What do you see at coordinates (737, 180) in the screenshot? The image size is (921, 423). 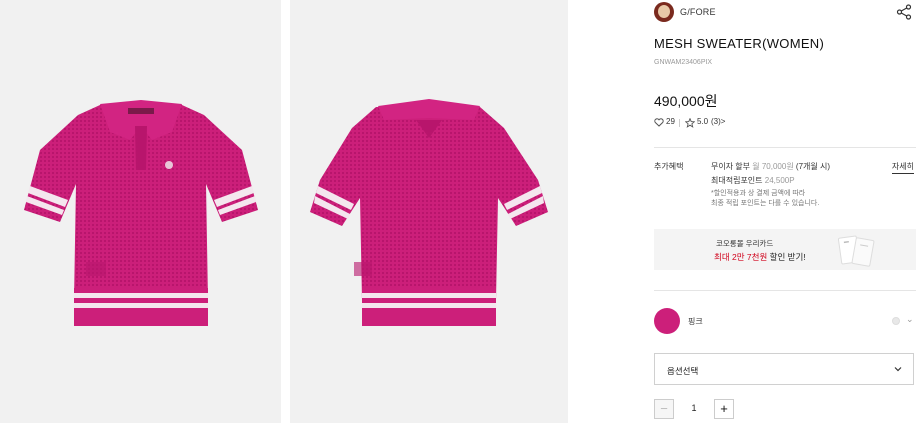 I see `points-label: 최대적립포인트` at bounding box center [737, 180].